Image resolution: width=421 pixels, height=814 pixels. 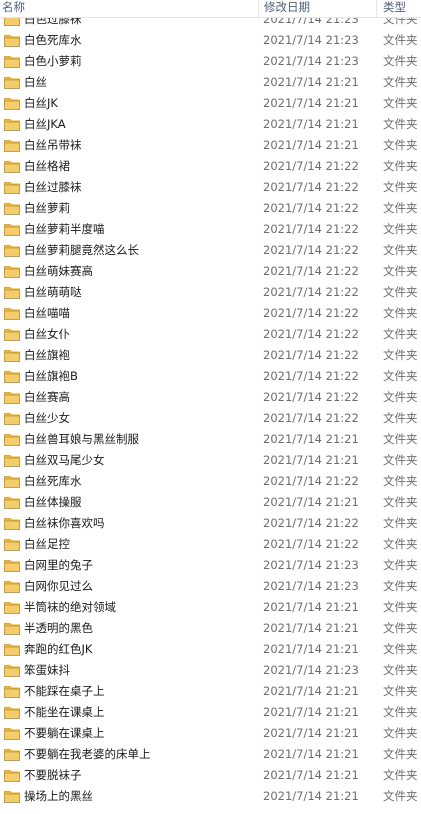 I want to click on list-item: 不要脱袜子 2021/7/14 21:21 文件夹, so click(x=210, y=775).